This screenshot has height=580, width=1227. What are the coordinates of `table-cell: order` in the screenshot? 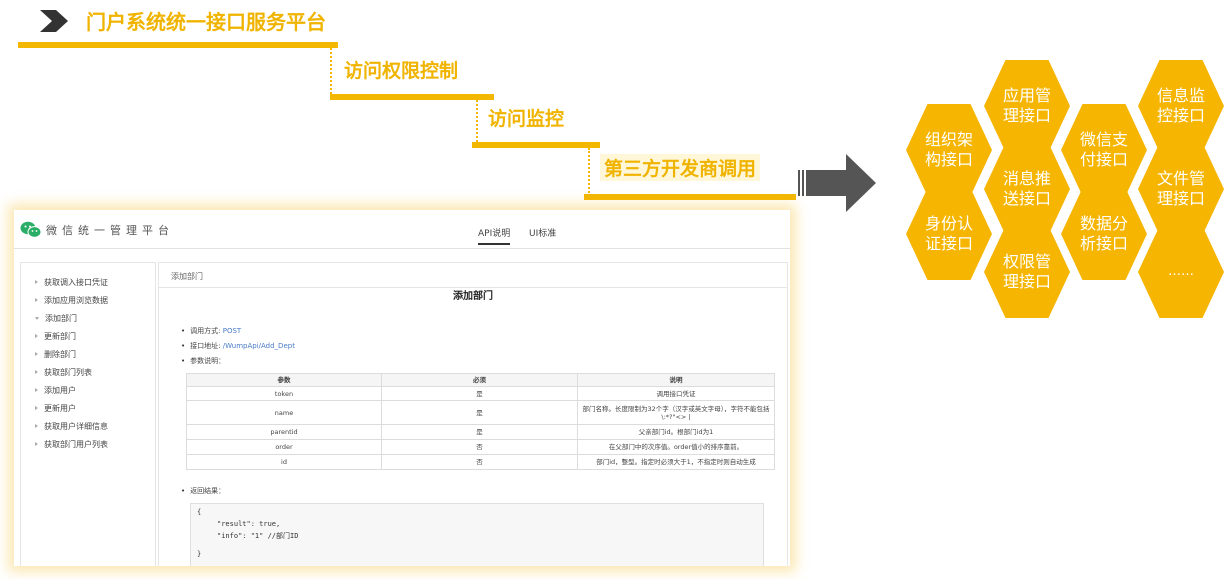 It's located at (284, 447).